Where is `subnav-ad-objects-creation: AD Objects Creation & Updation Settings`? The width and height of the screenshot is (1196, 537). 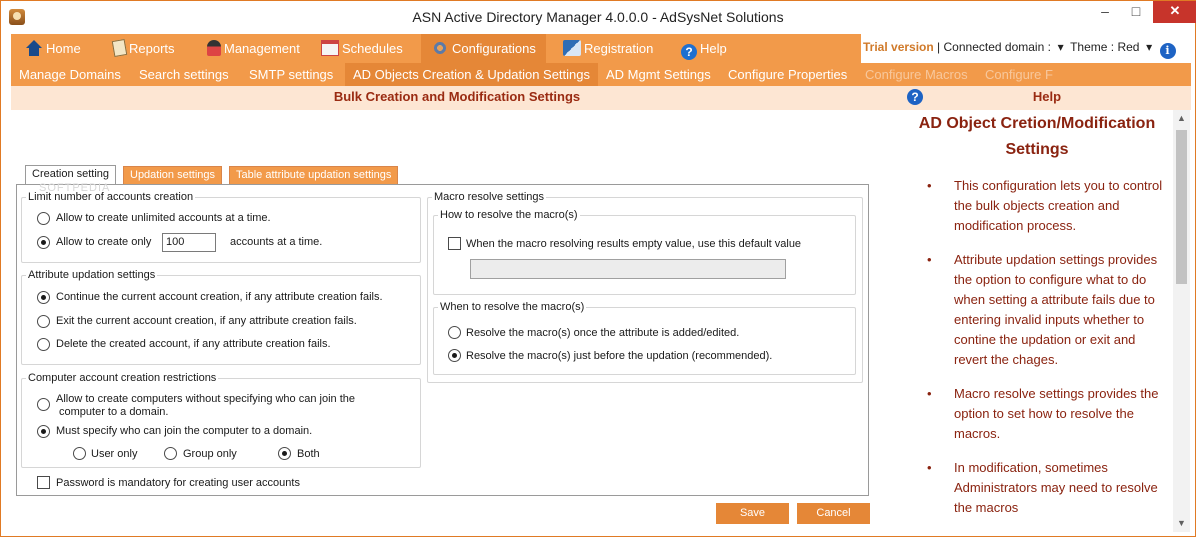 subnav-ad-objects-creation: AD Objects Creation & Updation Settings is located at coordinates (472, 74).